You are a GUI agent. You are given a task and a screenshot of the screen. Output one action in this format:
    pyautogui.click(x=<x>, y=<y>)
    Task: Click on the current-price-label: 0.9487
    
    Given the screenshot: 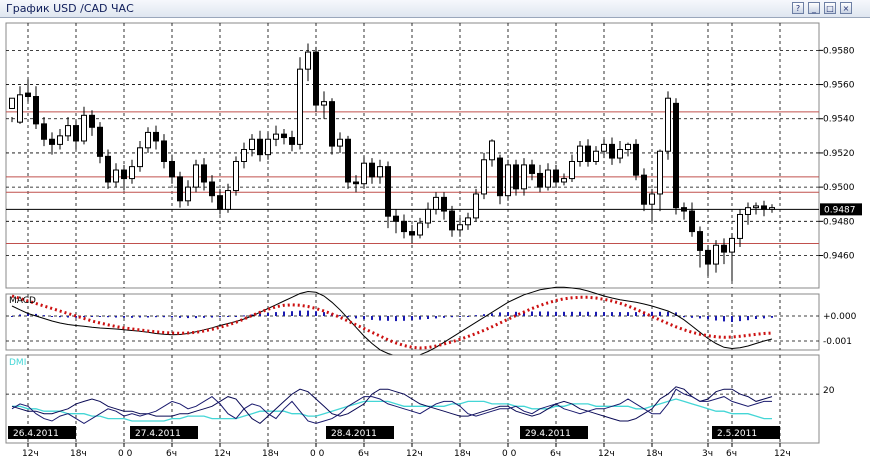 What is the action you would take?
    pyautogui.click(x=840, y=210)
    